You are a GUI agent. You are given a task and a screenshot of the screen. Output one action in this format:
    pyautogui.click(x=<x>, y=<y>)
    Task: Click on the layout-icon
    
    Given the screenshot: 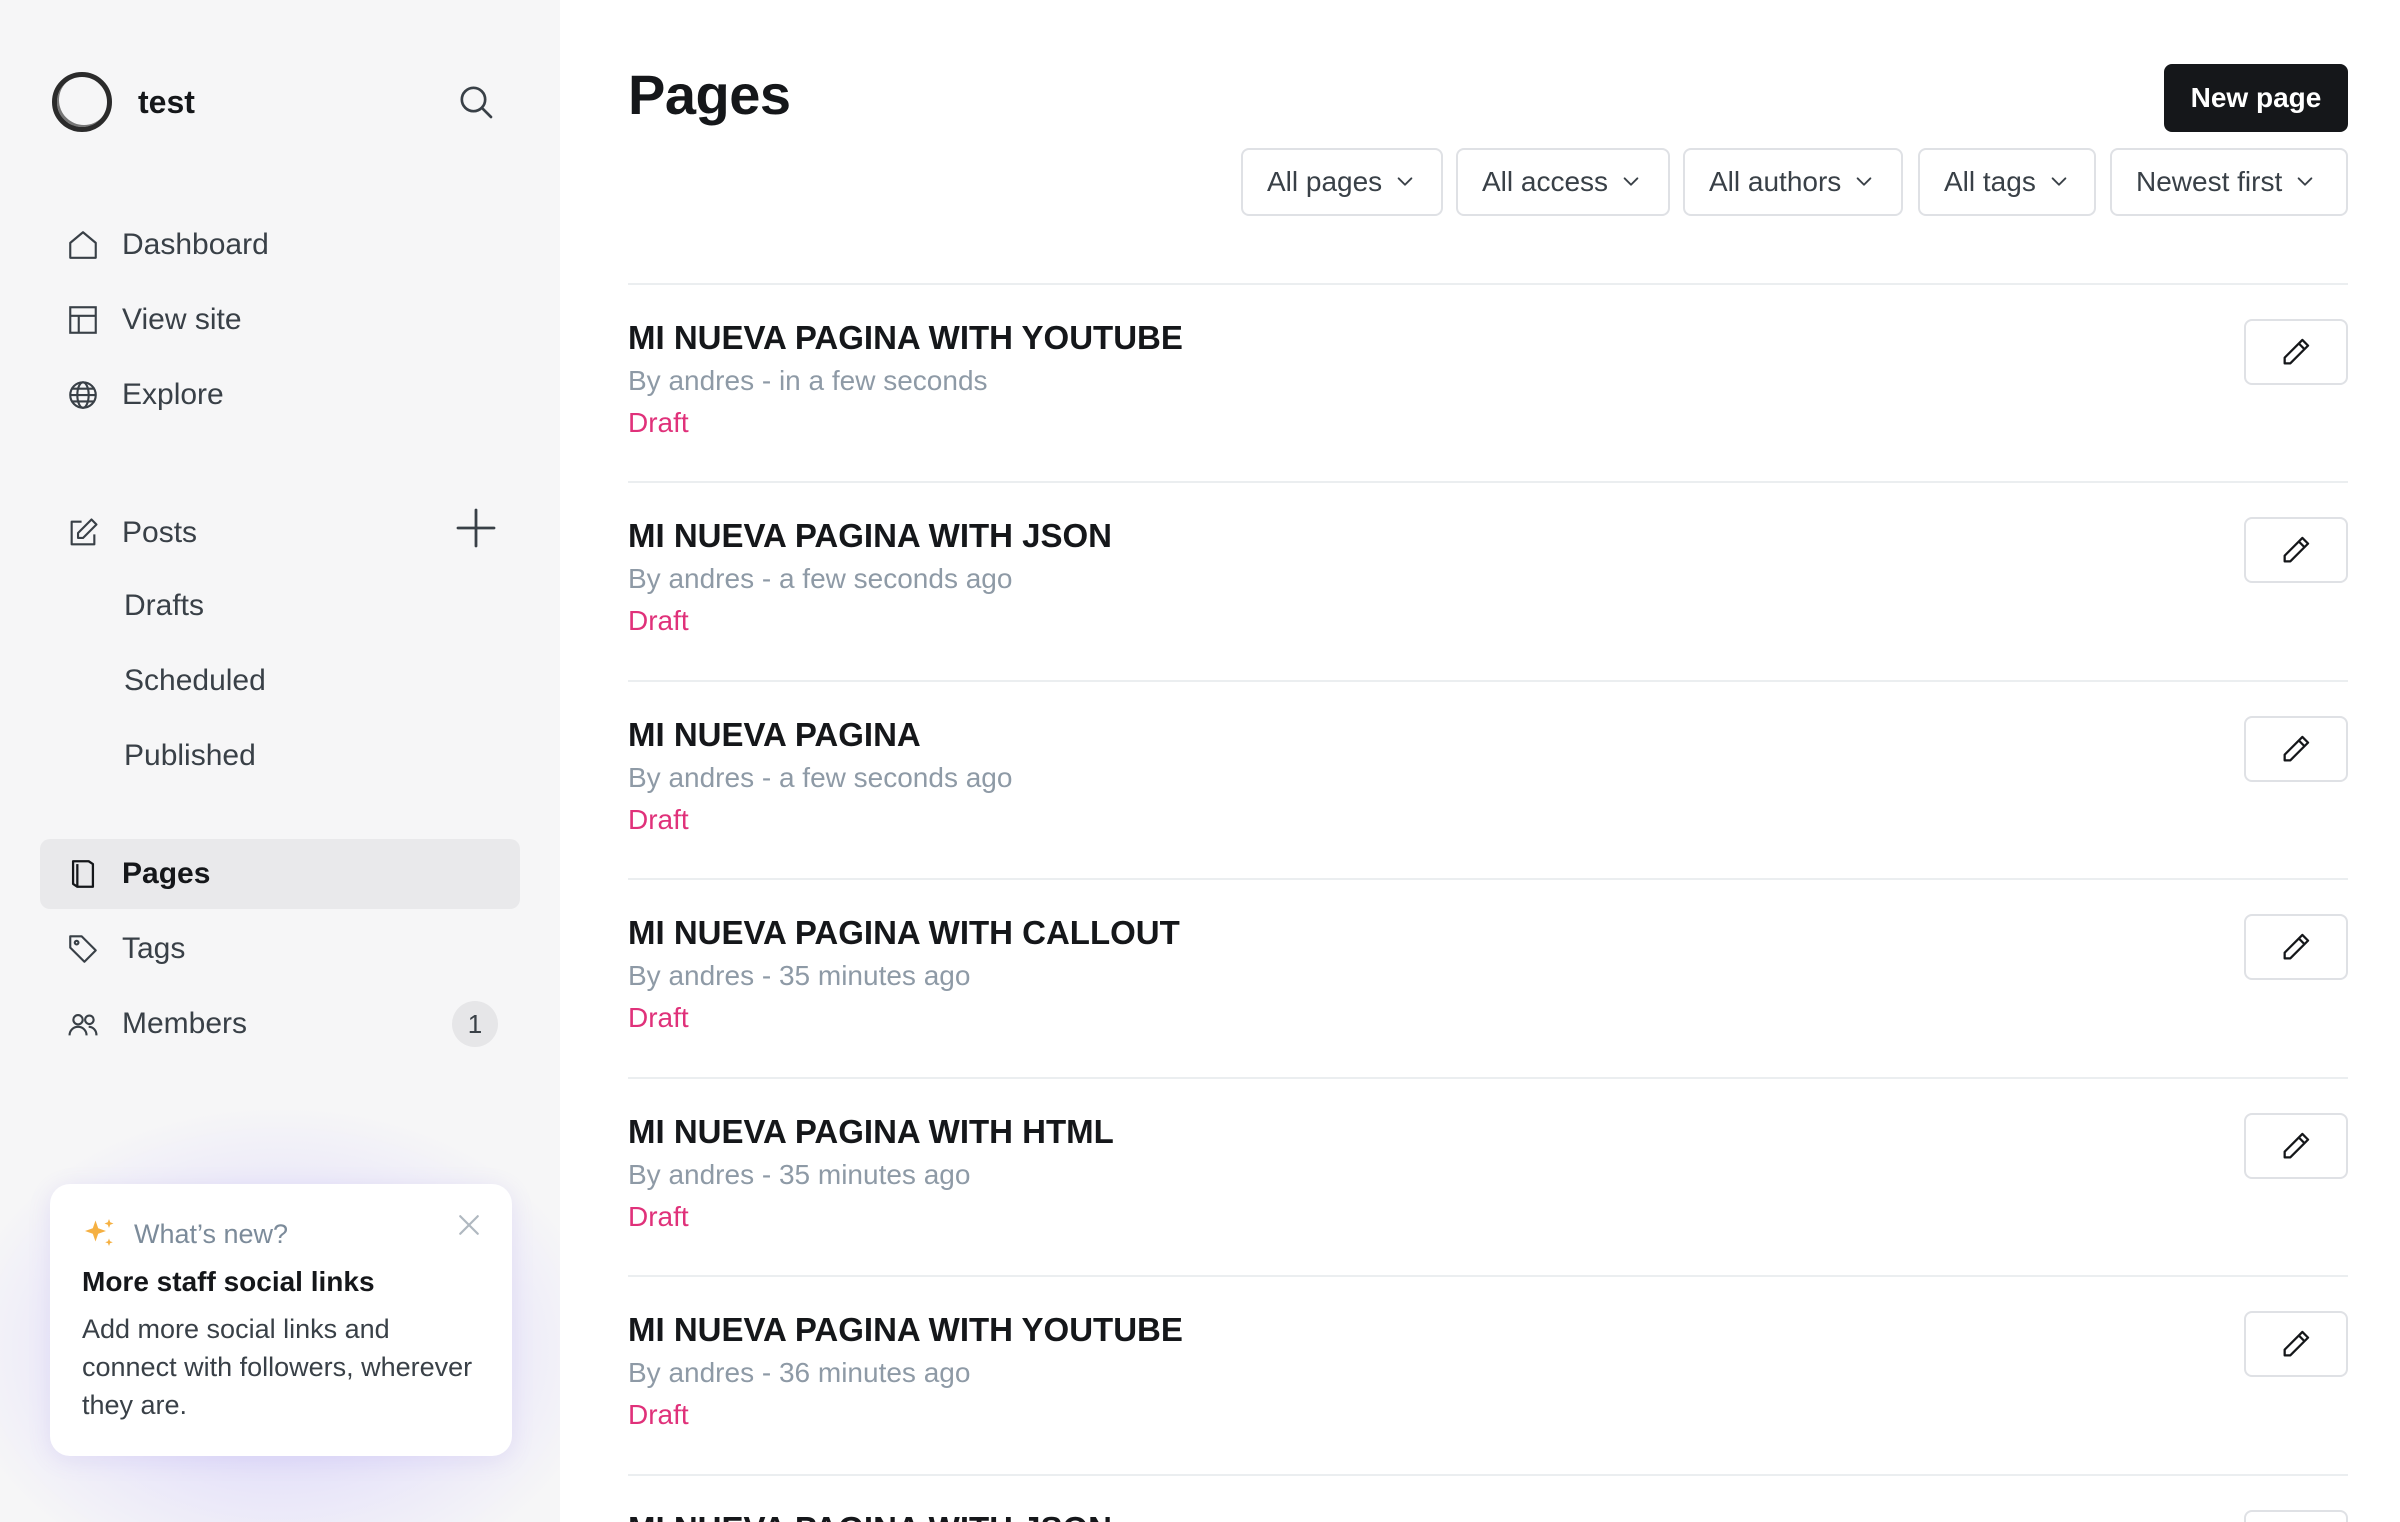 What is the action you would take?
    pyautogui.click(x=83, y=320)
    